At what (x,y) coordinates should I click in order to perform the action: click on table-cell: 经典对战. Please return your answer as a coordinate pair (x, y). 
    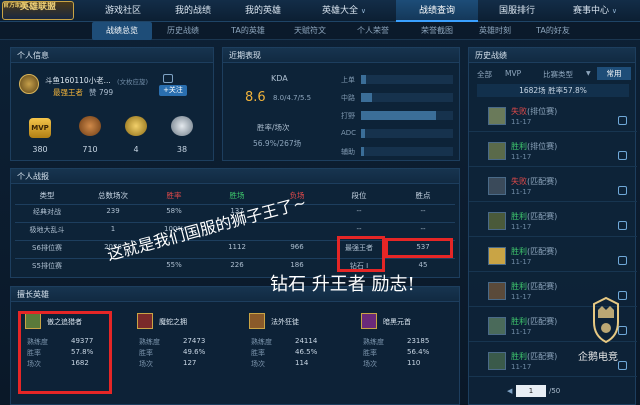
    Looking at the image, I should click on (47, 212).